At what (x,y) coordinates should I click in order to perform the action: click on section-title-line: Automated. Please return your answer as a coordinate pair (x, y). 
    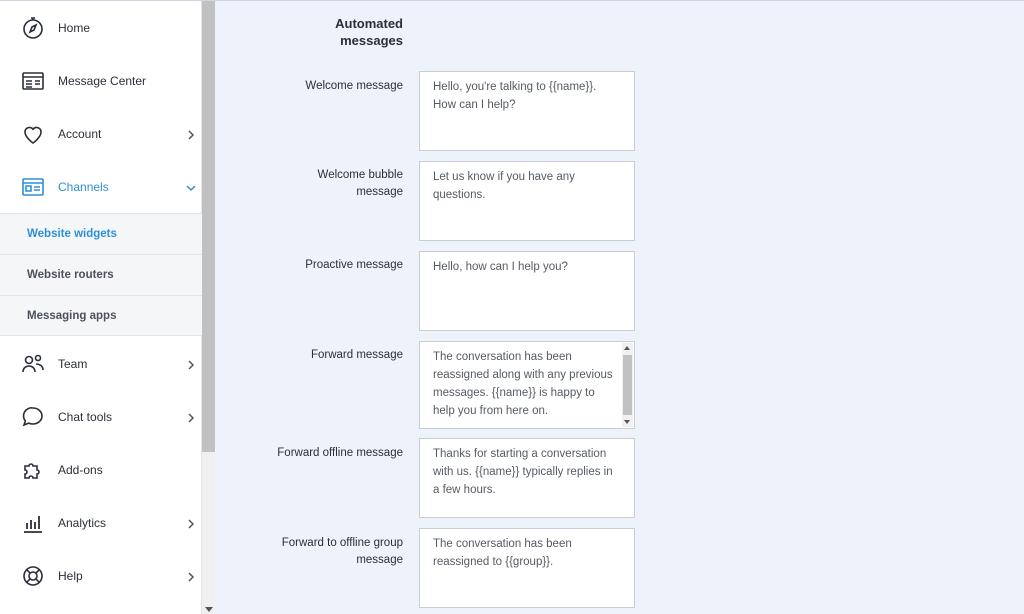
    Looking at the image, I should click on (369, 23).